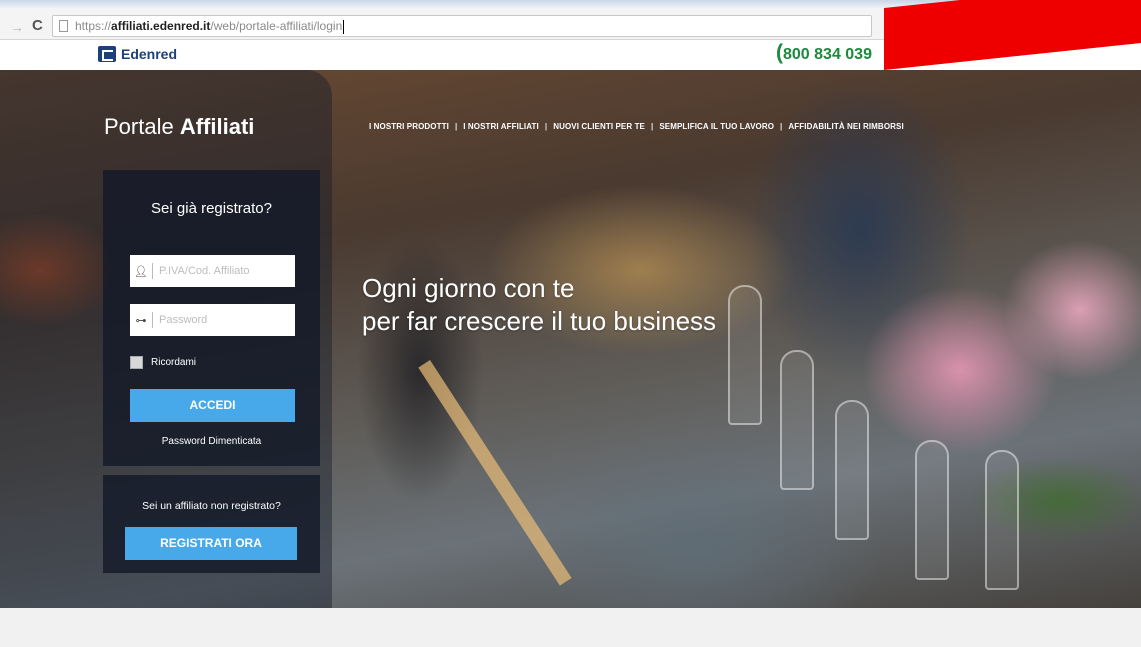 Image resolution: width=1141 pixels, height=647 pixels. Describe the element at coordinates (212, 405) in the screenshot. I see `login-button: ACCEDI` at that location.